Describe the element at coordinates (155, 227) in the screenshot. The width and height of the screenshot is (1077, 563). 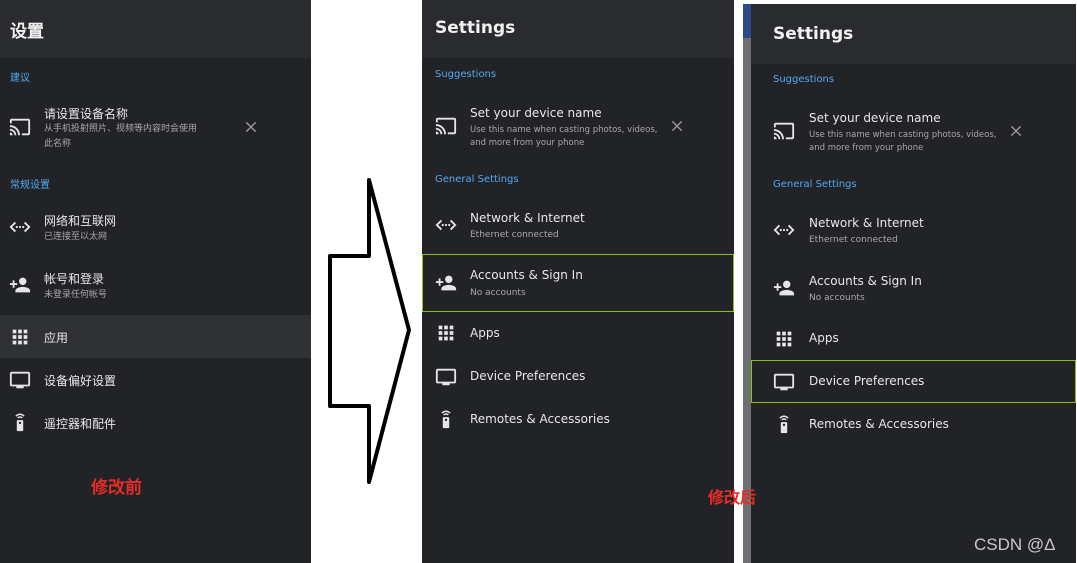
I see `item-network: 网络和互联网 已连接至以太网` at that location.